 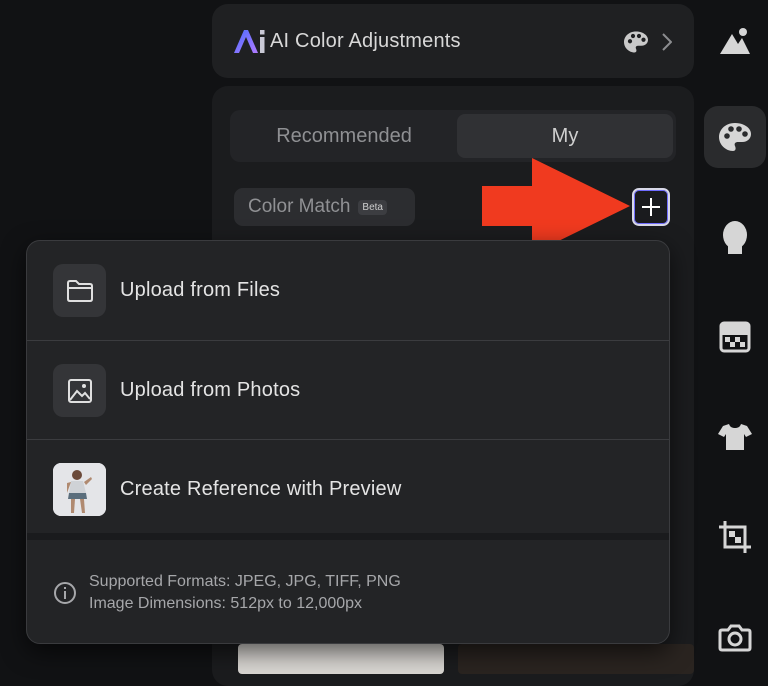 What do you see at coordinates (667, 44) in the screenshot?
I see `chevron-right-icon` at bounding box center [667, 44].